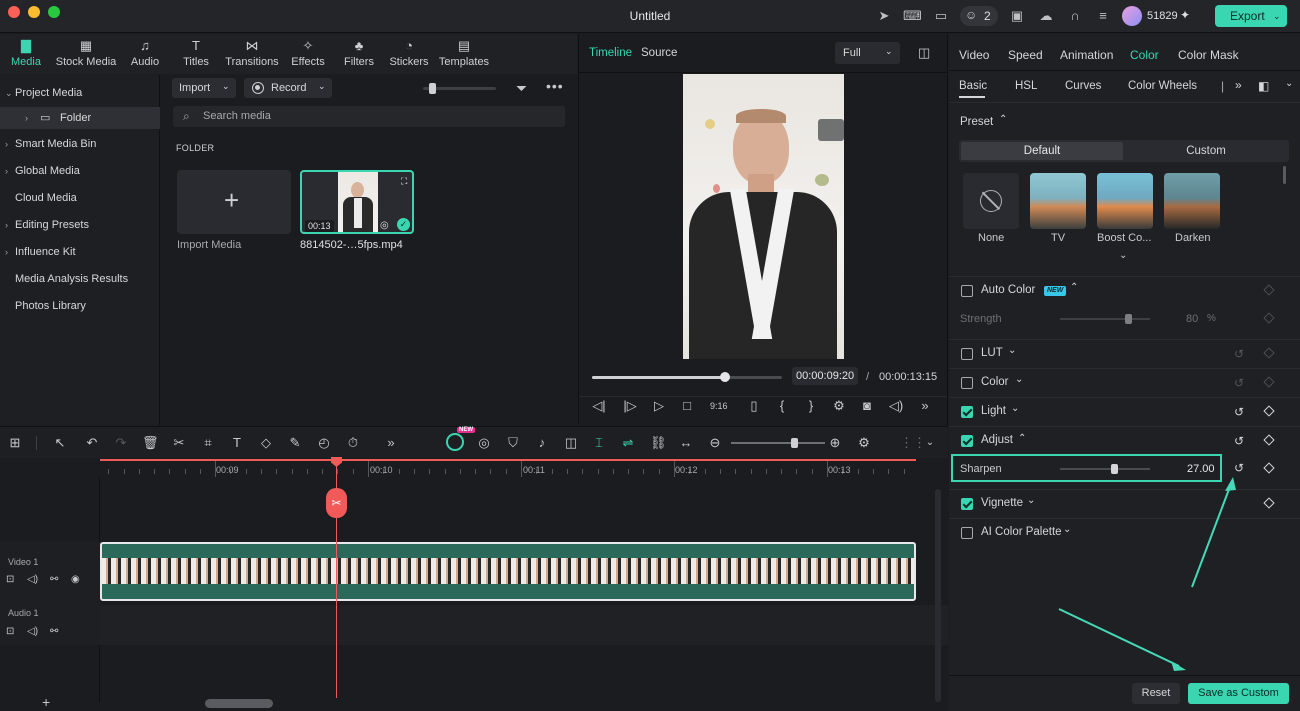 The image size is (1300, 711). What do you see at coordinates (912, 16) in the screenshot?
I see `keyboard-icon: ⌨` at bounding box center [912, 16].